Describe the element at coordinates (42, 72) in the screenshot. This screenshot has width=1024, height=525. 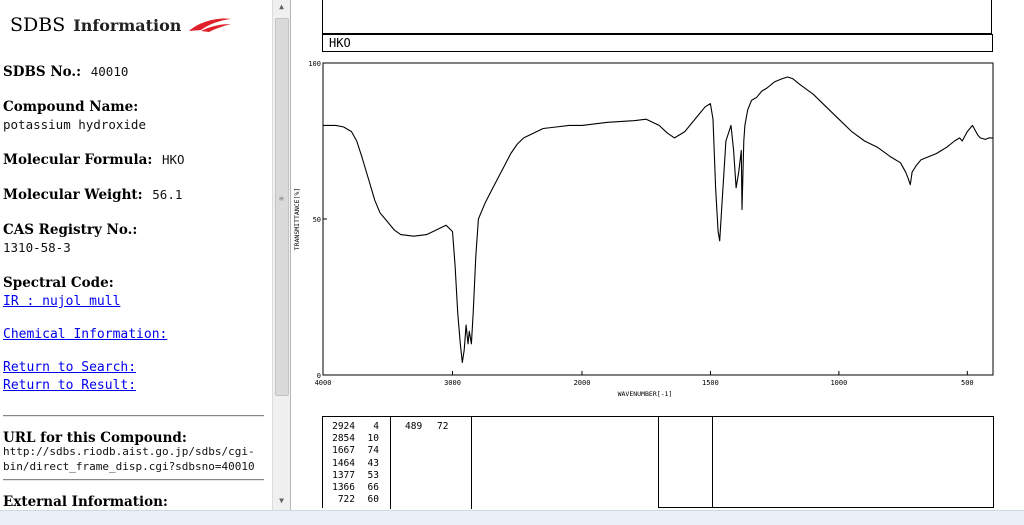
I see `sdbs-no-label: SDBS No.:` at that location.